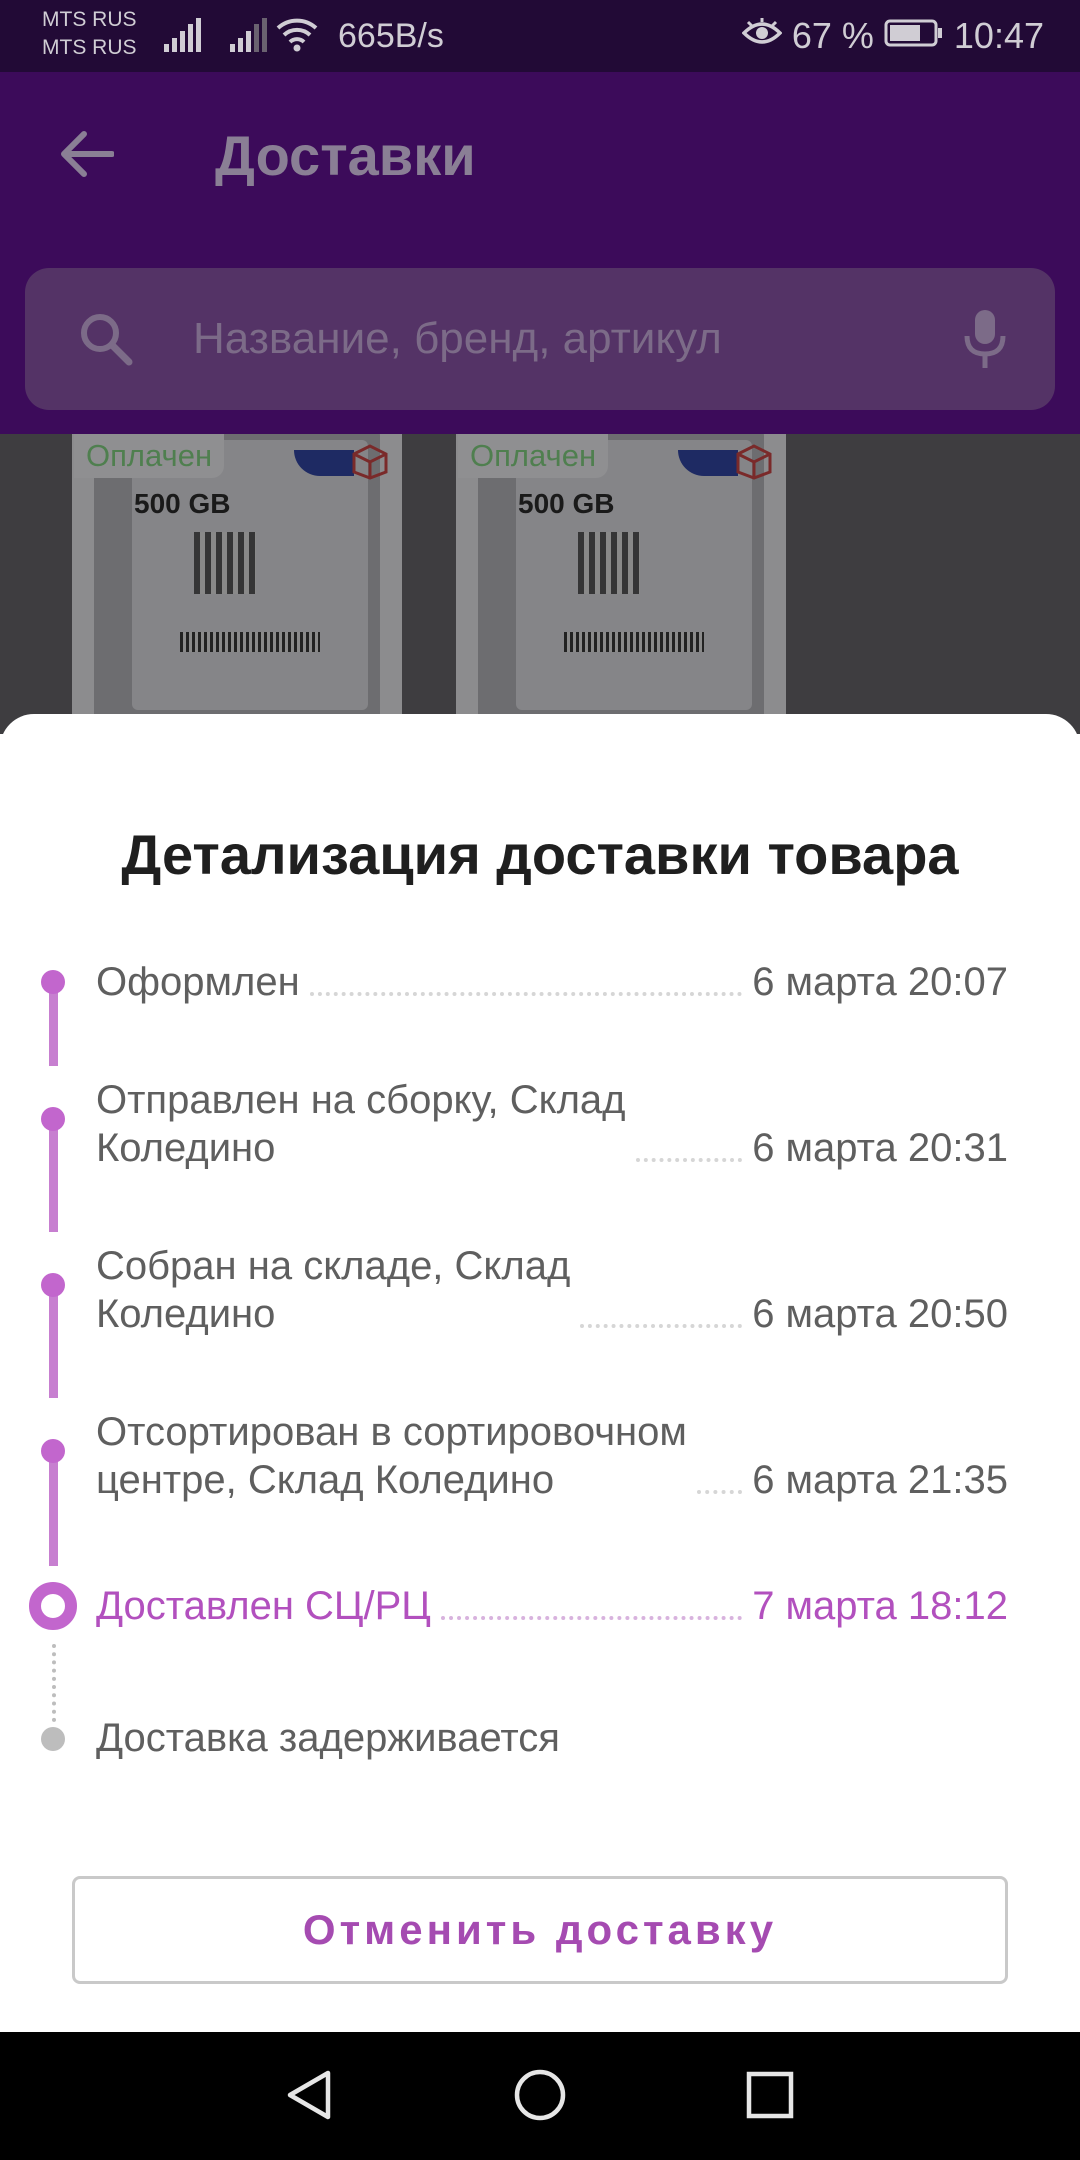 This screenshot has width=1080, height=2160. What do you see at coordinates (89, 19) in the screenshot?
I see `carrier-1: MTS RUS` at bounding box center [89, 19].